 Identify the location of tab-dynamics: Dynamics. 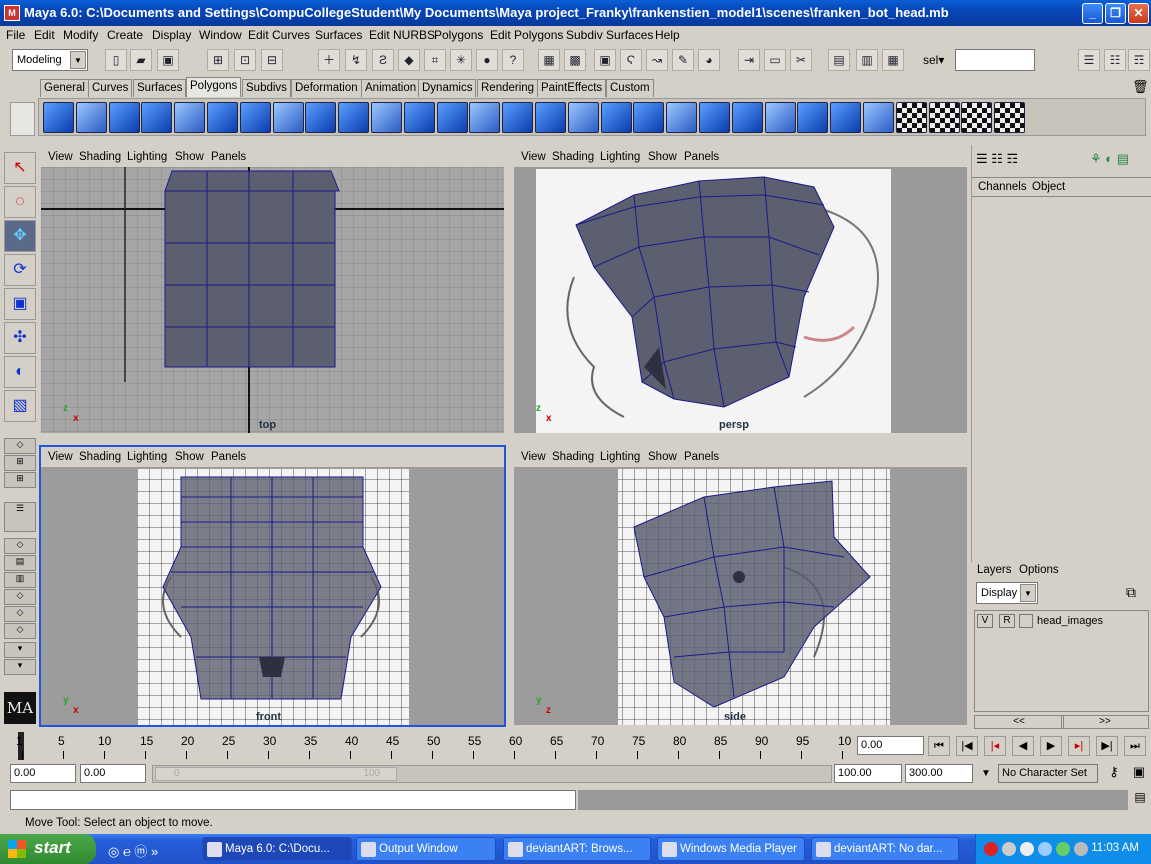
(447, 88).